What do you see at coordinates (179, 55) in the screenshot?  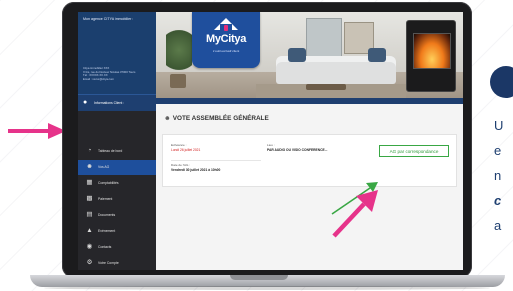 I see `plant-image` at bounding box center [179, 55].